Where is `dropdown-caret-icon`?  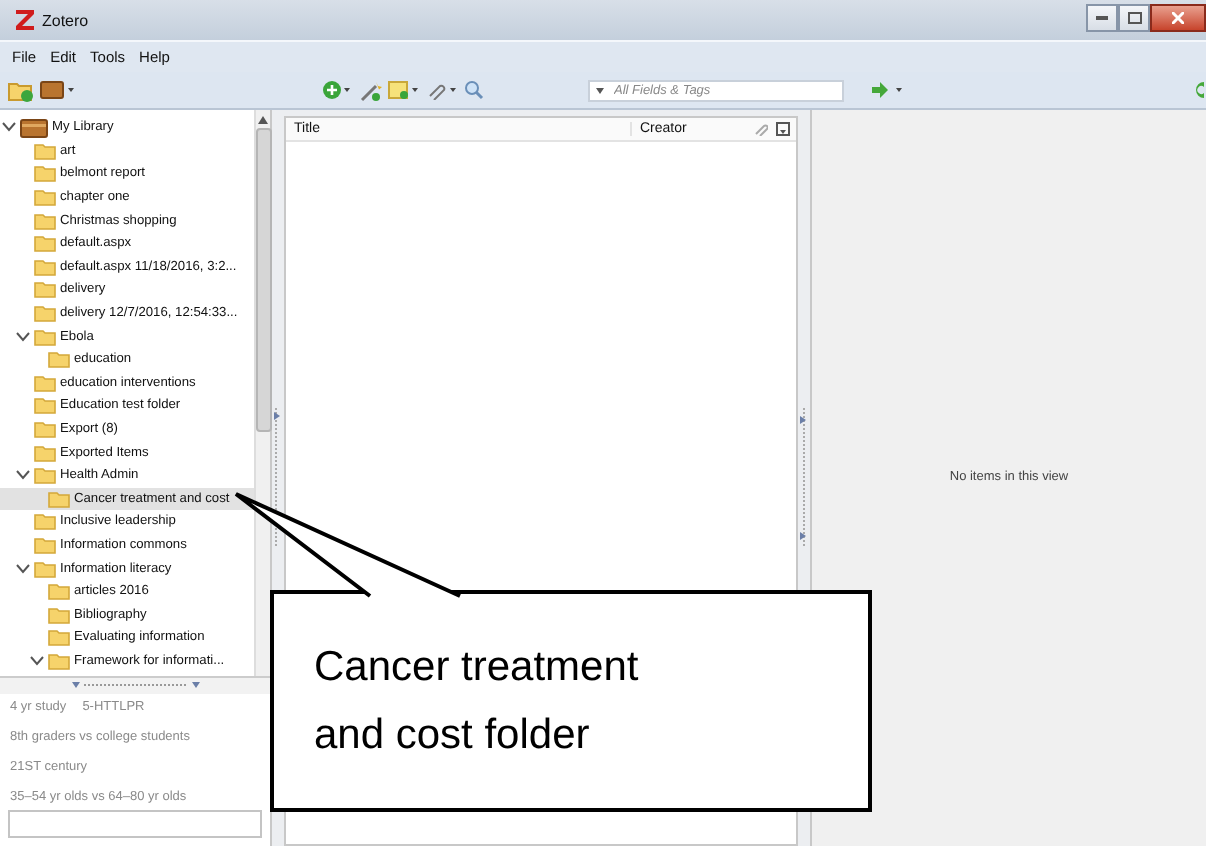 dropdown-caret-icon is located at coordinates (600, 90).